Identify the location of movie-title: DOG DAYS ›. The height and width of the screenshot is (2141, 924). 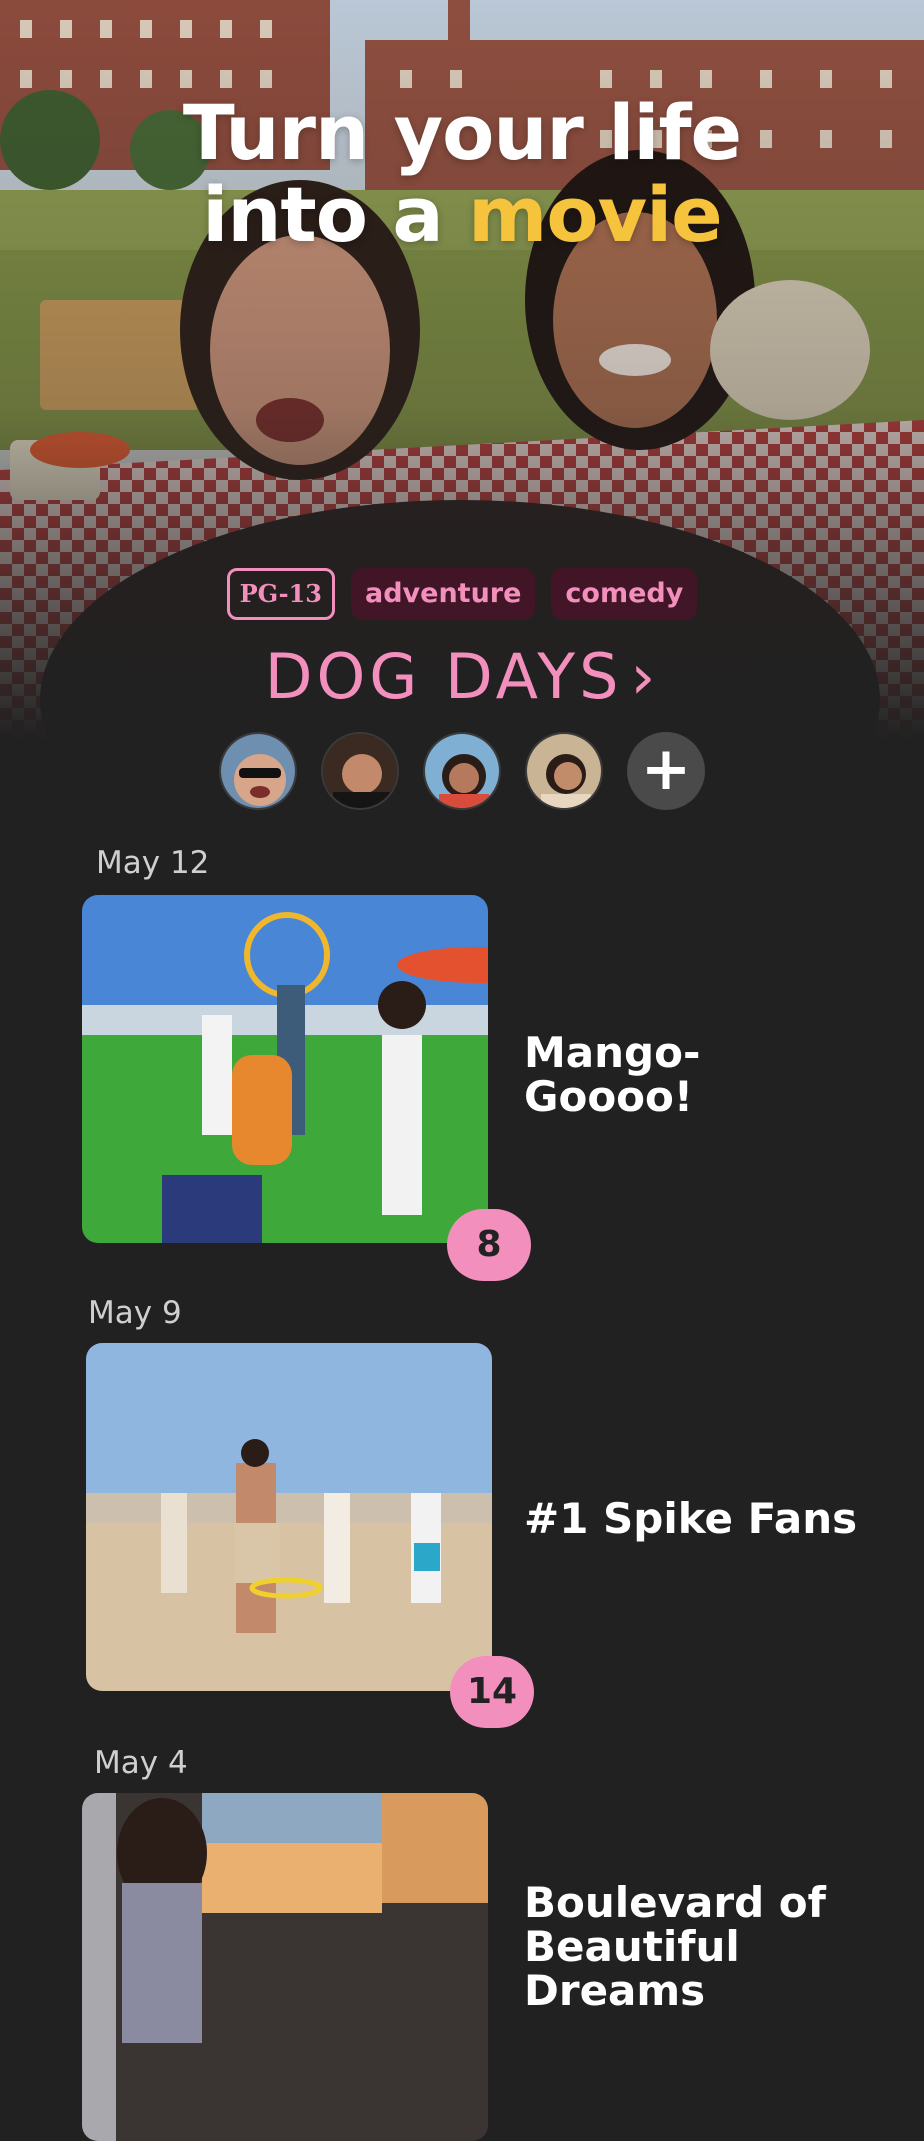
(462, 676).